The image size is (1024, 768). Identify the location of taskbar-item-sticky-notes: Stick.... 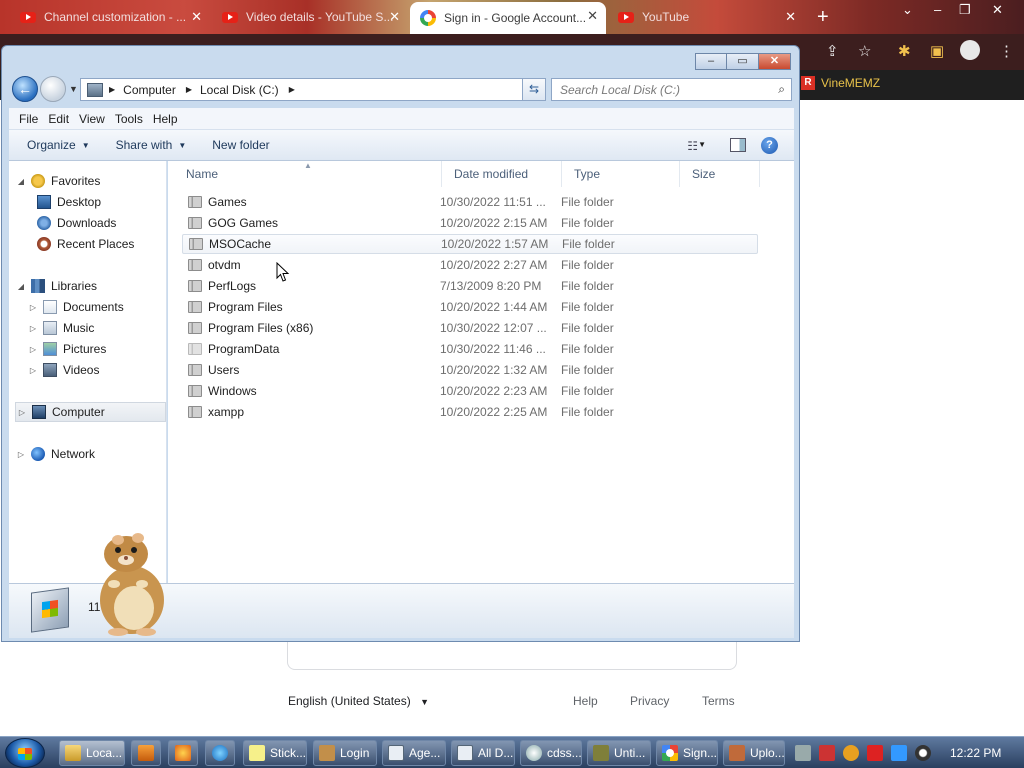
(275, 753).